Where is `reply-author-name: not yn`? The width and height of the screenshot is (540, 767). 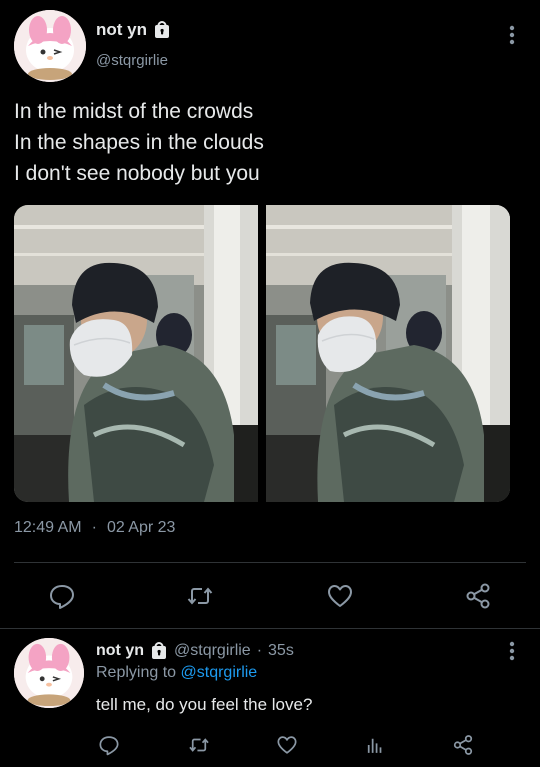
reply-author-name: not yn is located at coordinates (120, 651).